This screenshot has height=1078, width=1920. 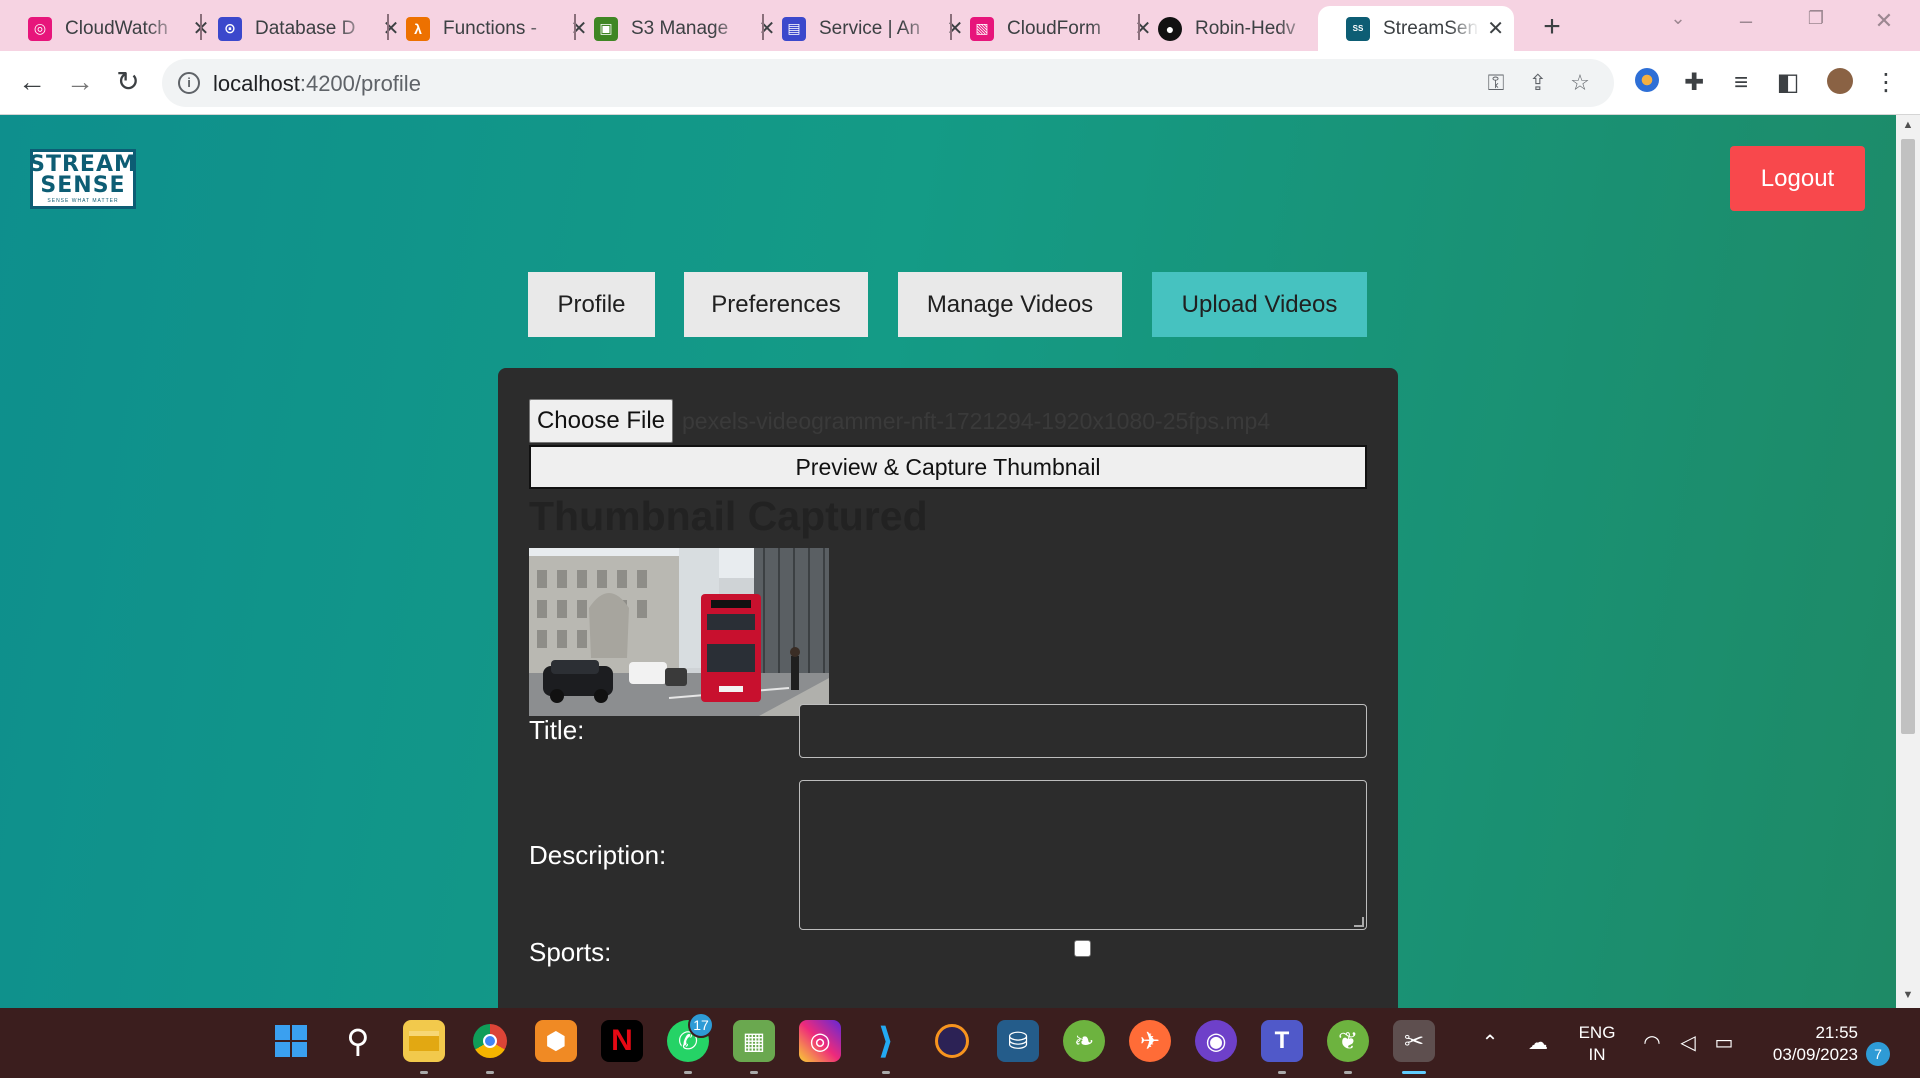 What do you see at coordinates (1084, 1041) in the screenshot?
I see `spring-tools-icon: ❧` at bounding box center [1084, 1041].